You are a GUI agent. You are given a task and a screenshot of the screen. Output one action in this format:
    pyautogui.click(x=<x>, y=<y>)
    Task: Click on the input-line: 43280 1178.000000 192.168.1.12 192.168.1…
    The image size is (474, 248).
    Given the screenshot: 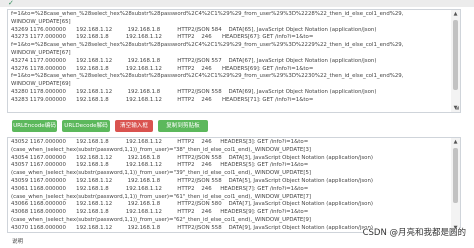 What is the action you would take?
    pyautogui.click(x=194, y=91)
    